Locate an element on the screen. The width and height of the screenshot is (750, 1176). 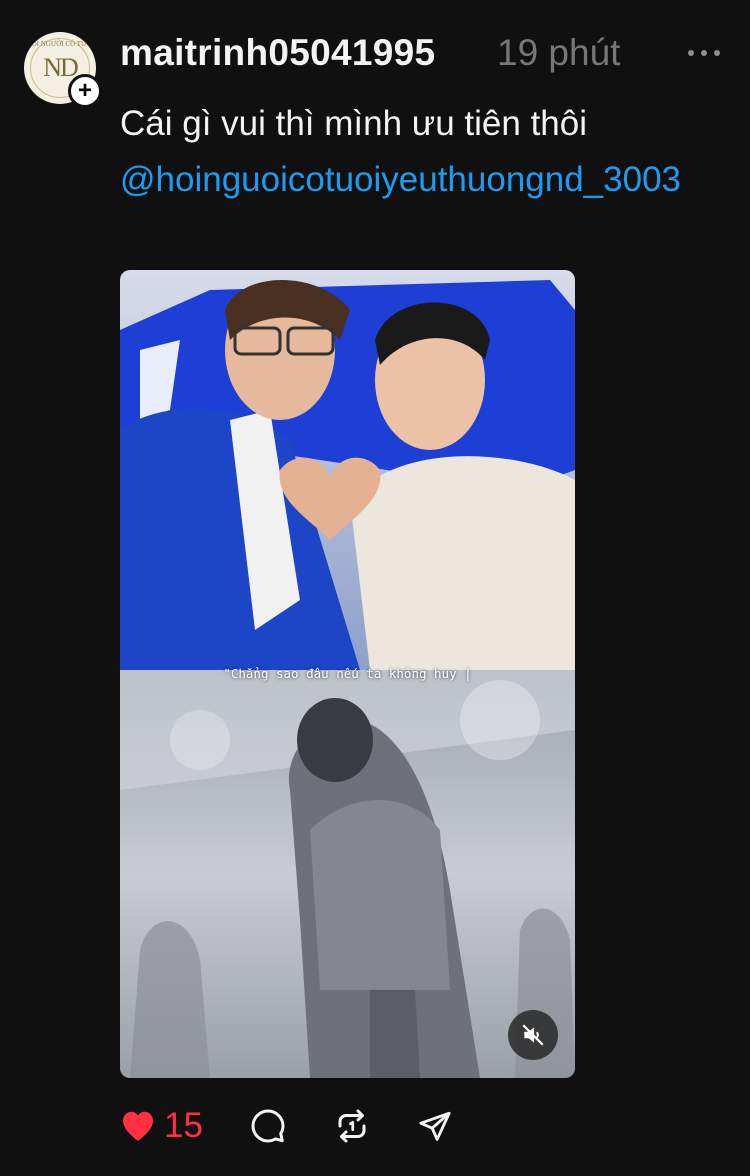
caption-mention-link: @hoinguoicotuoiyeuthuongnd_3003 is located at coordinates (425, 180).